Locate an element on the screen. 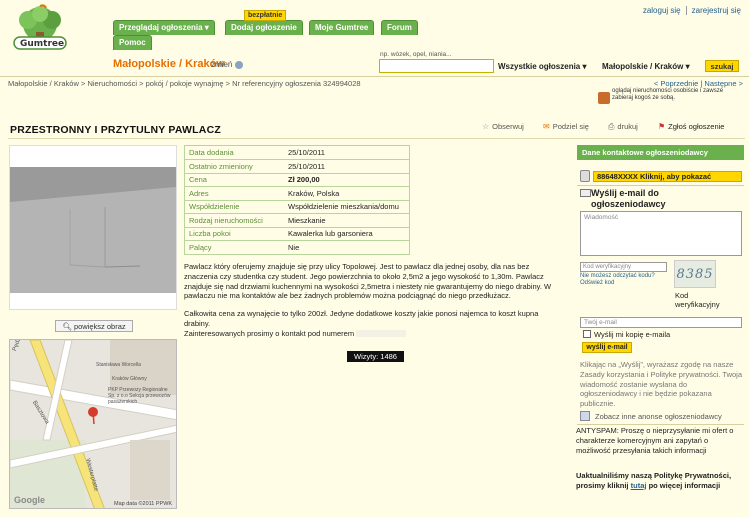 Image resolution: width=749 pixels, height=517 pixels. login-link: zaloguj się is located at coordinates (662, 10).